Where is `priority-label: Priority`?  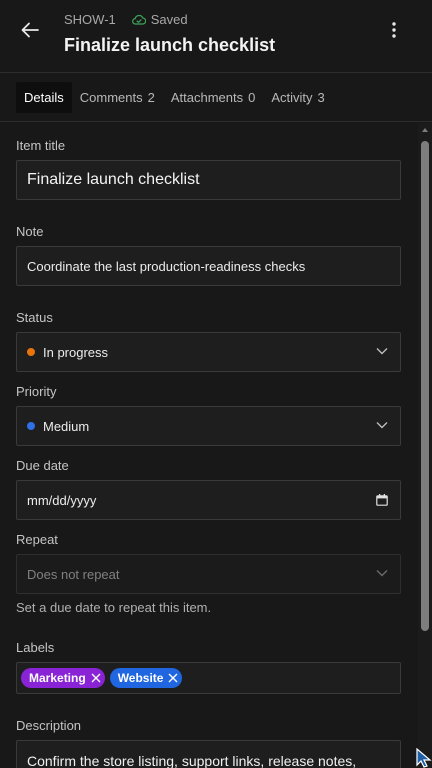 priority-label: Priority is located at coordinates (36, 391).